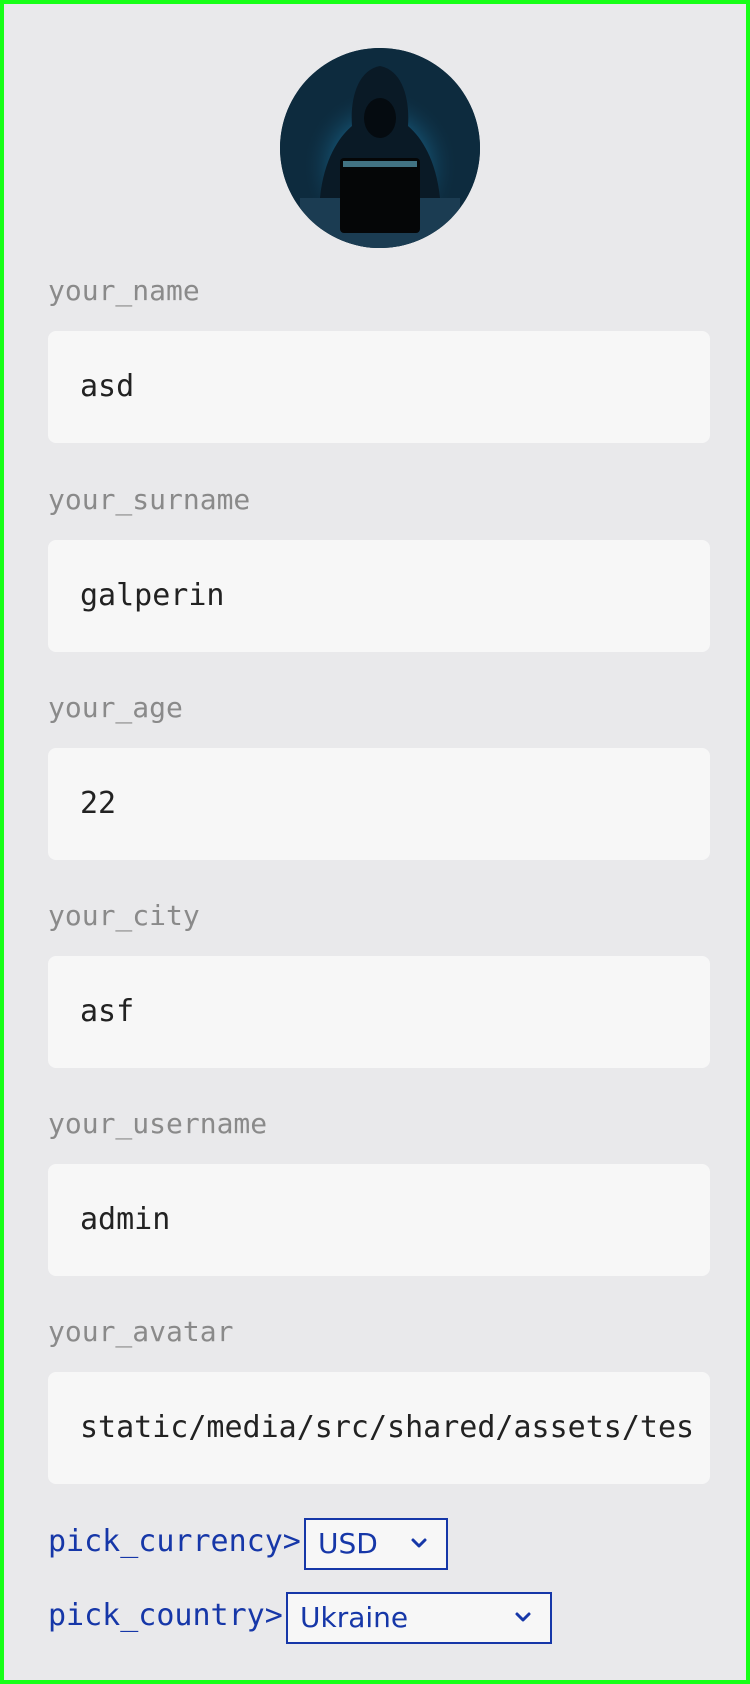 The image size is (750, 1684). Describe the element at coordinates (354, 1617) in the screenshot. I see `country-selected-value: Ukraine` at that location.